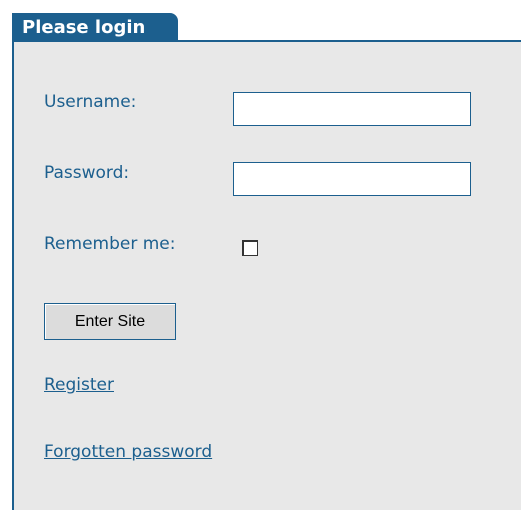 The height and width of the screenshot is (510, 521). Describe the element at coordinates (110, 244) in the screenshot. I see `remember-me-label: Remember me:` at that location.